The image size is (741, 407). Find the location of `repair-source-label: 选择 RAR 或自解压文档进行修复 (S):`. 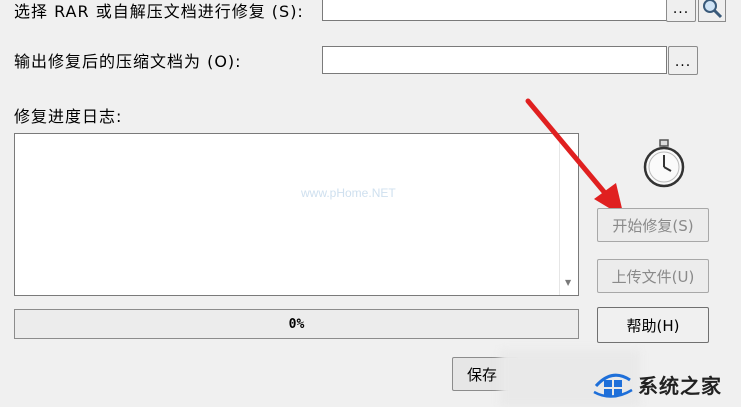

repair-source-label: 选择 RAR 或自解压文档进行修复 (S): is located at coordinates (159, 11).